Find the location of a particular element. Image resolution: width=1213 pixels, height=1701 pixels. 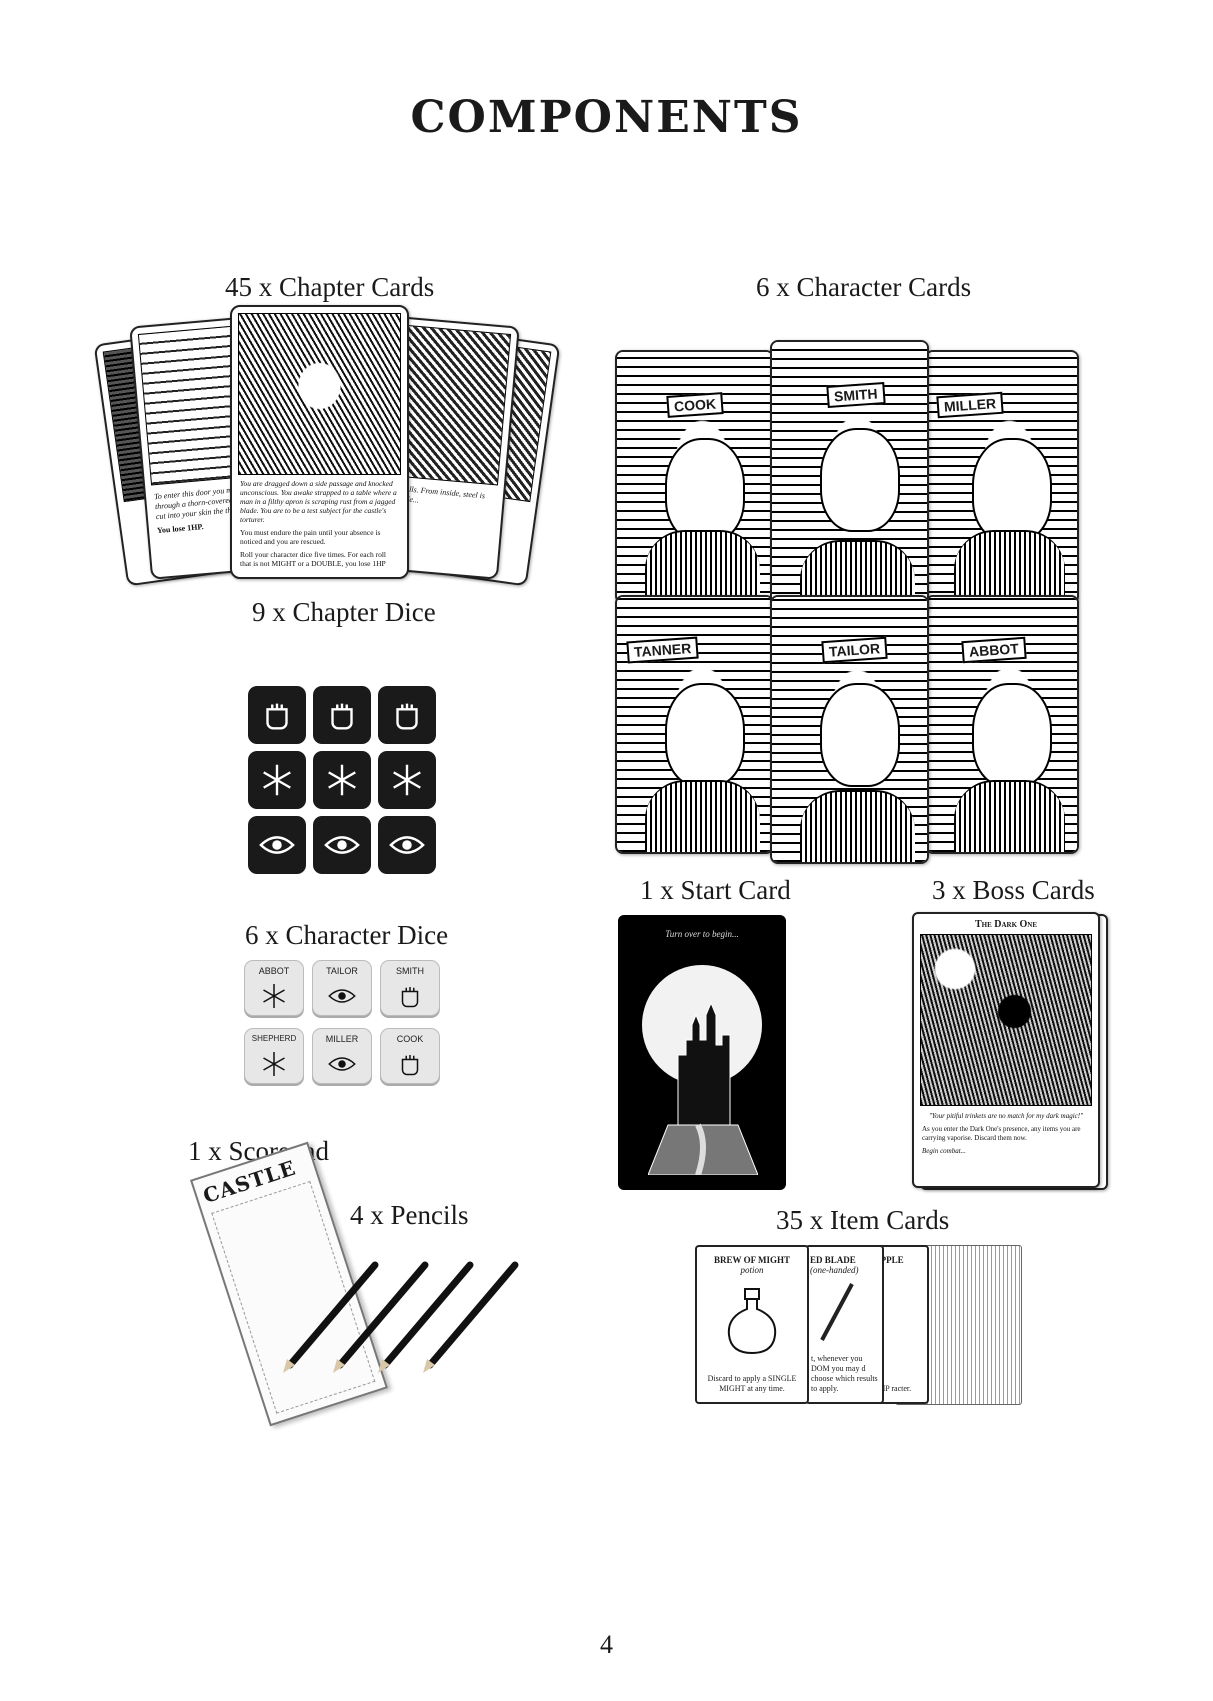

pencils-label: 4 x Pencils is located at coordinates (409, 1215).